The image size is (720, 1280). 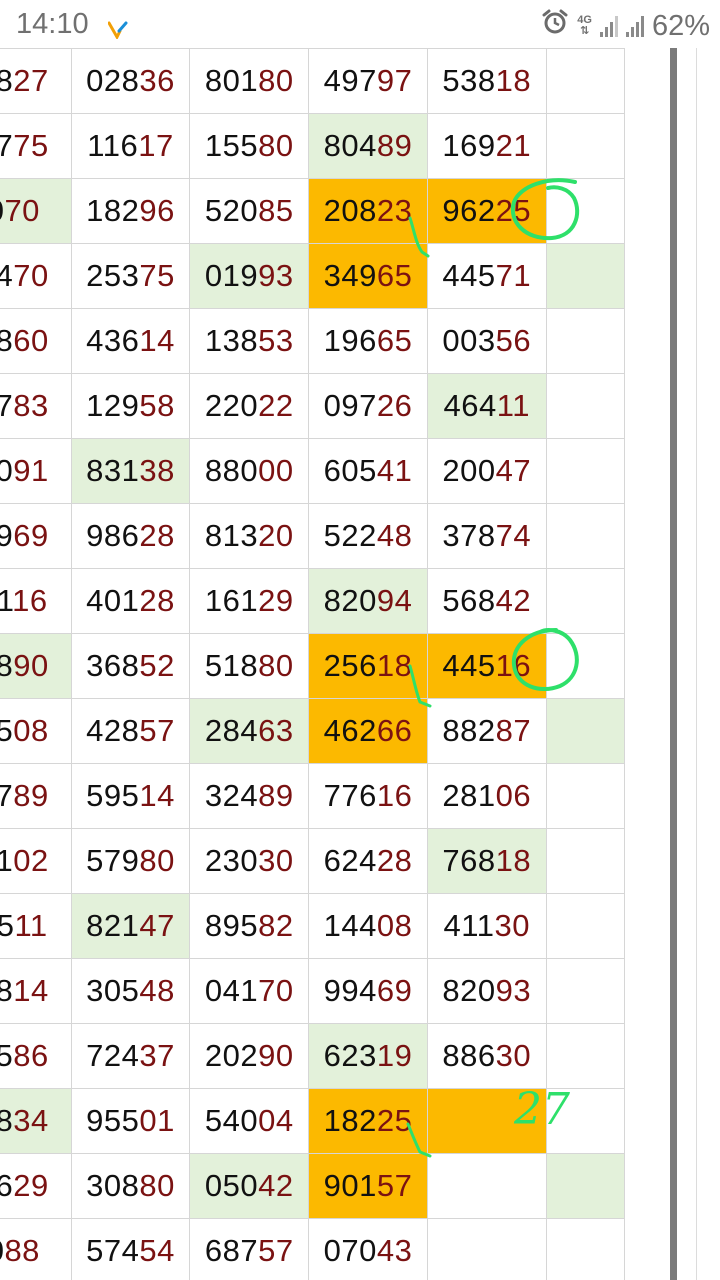 I want to click on number-tail: 75, so click(x=31, y=145).